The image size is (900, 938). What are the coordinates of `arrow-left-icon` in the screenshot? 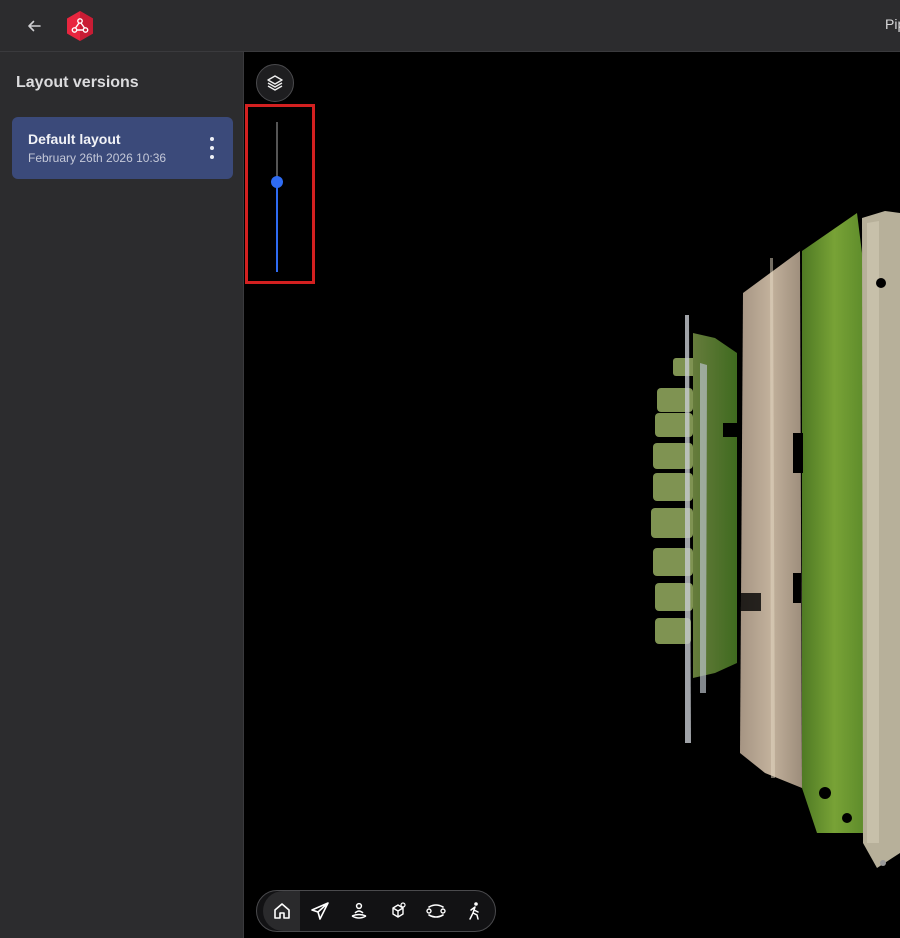 It's located at (34, 26).